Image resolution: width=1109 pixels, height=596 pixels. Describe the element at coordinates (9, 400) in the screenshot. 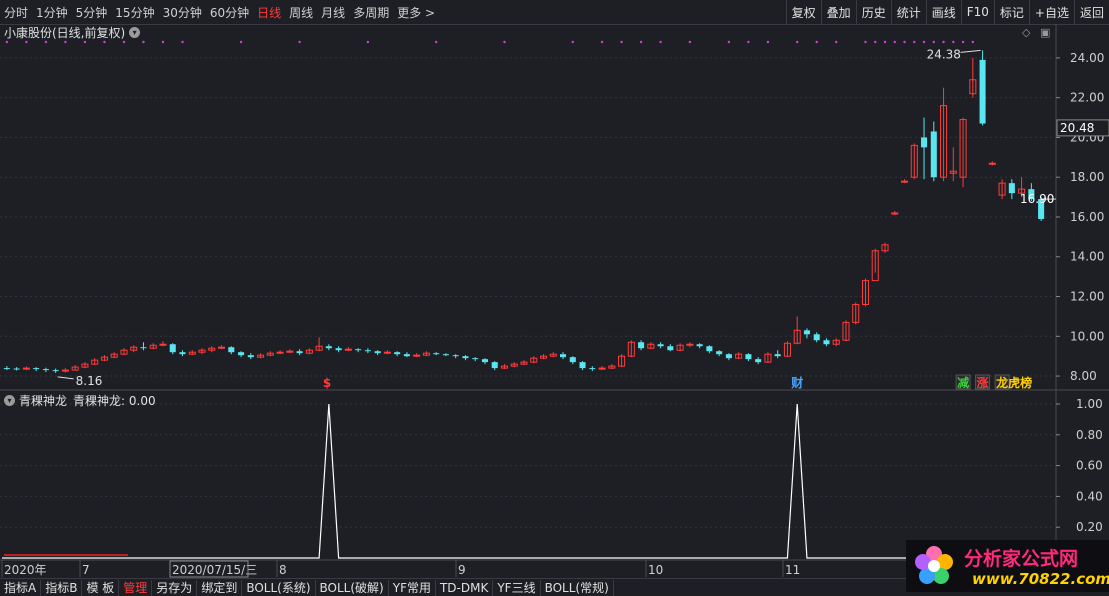

I see `chevron-down-icon: ▾` at that location.